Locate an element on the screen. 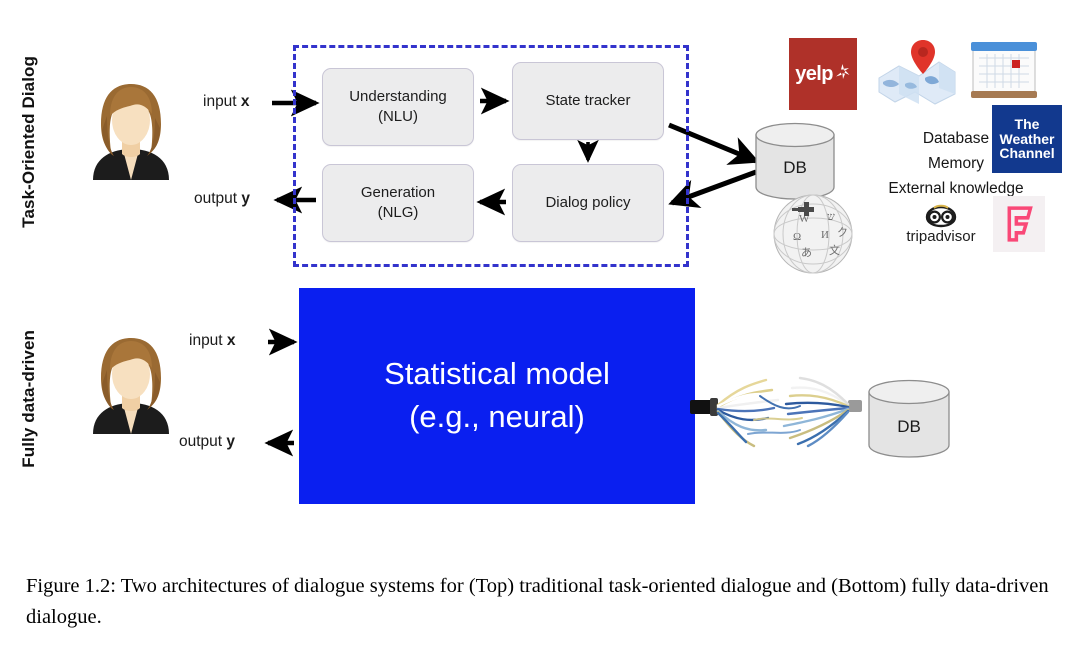 This screenshot has width=1080, height=662. wikipedia-logo: W ש Ω И あ 文 ク is located at coordinates (813, 234).